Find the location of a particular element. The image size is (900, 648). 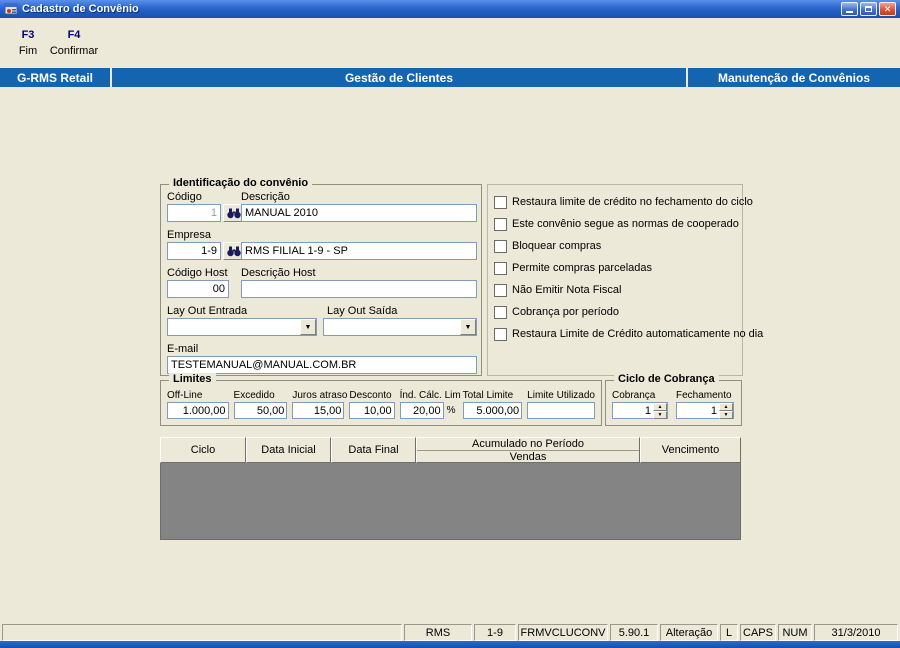

codigo-input is located at coordinates (194, 213).